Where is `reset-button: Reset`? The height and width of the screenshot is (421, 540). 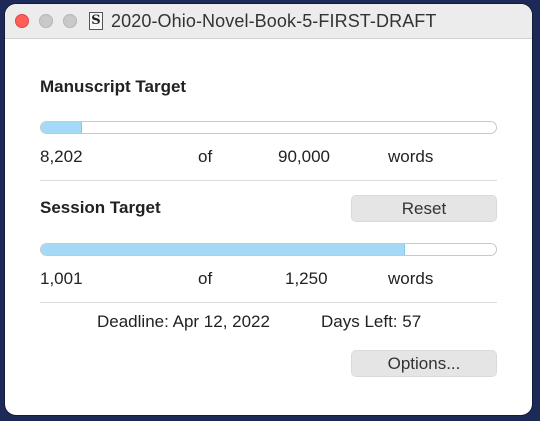
reset-button: Reset is located at coordinates (424, 208).